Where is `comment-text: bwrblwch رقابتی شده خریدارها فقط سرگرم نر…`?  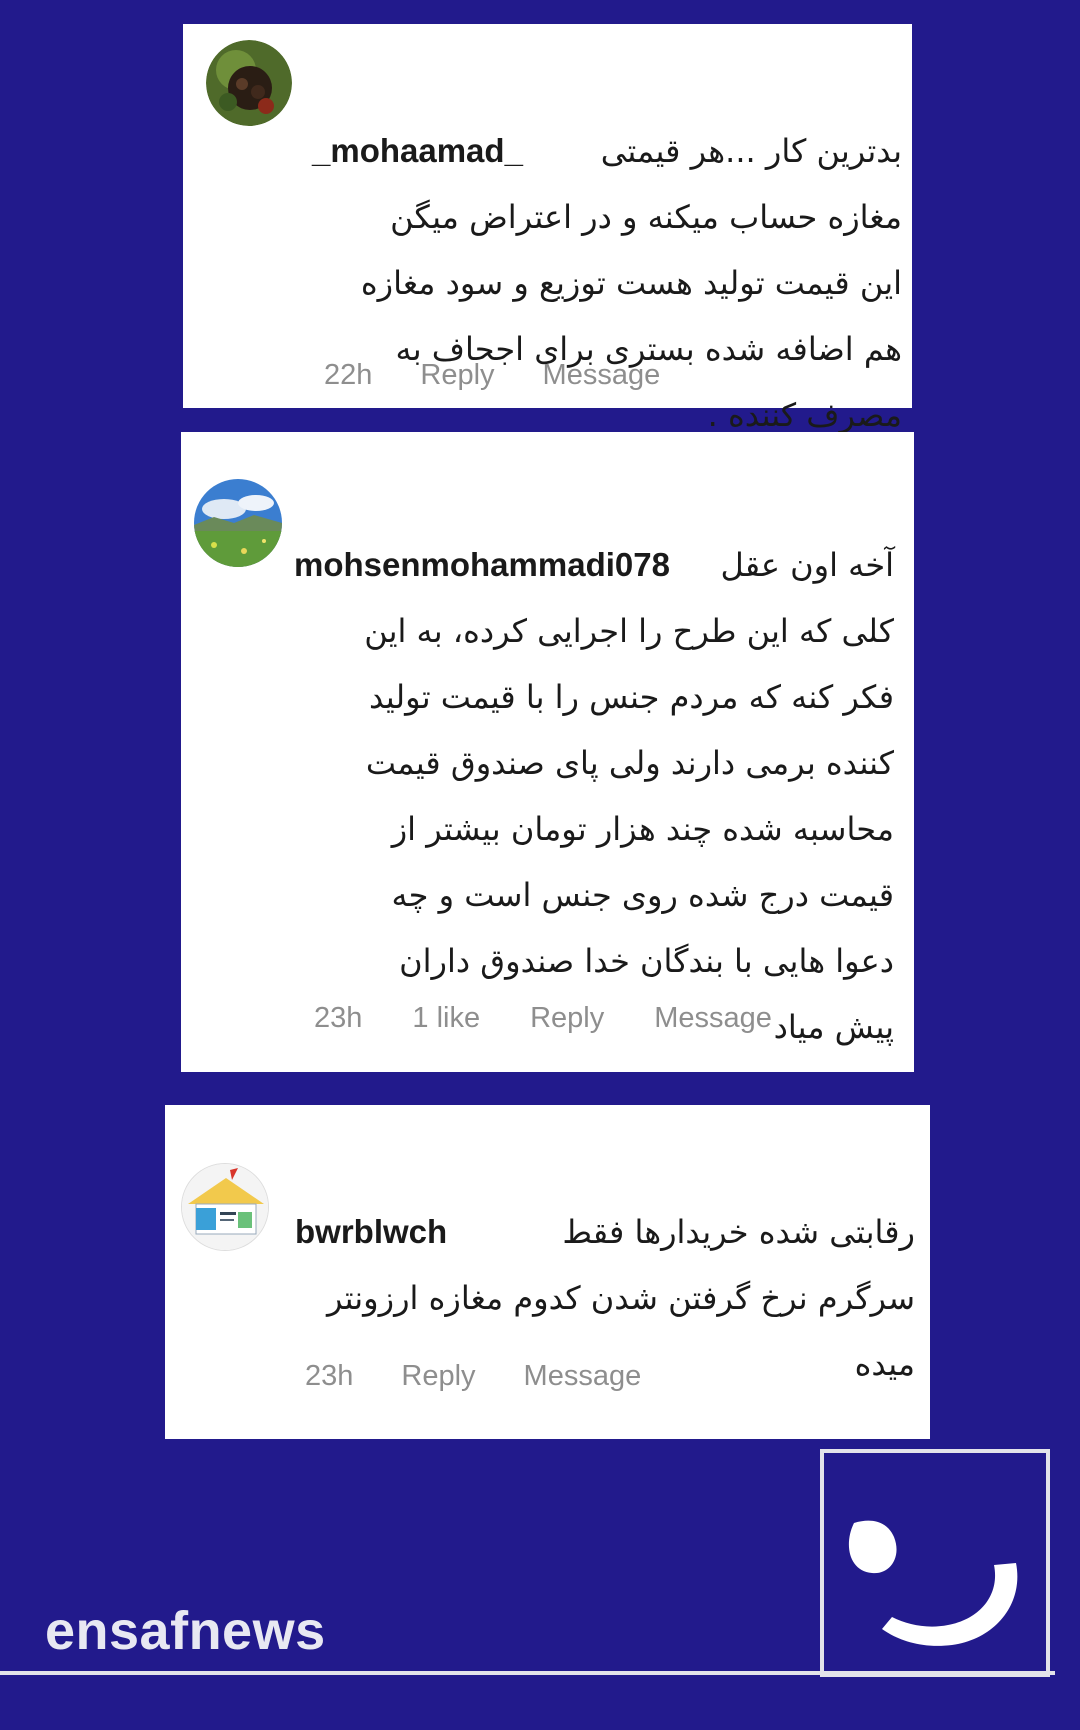
comment-text: bwrblwch رقابتی شده خریدارها فقط سرگرم نر… is located at coordinates (605, 1265).